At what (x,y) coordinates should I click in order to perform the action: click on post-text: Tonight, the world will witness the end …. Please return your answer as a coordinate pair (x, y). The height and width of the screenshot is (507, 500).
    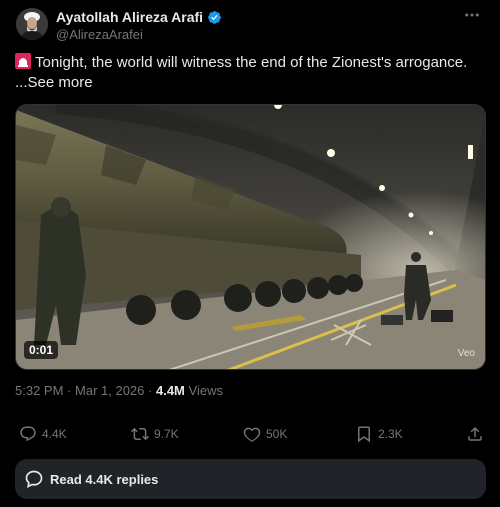
    Looking at the image, I should click on (250, 63).